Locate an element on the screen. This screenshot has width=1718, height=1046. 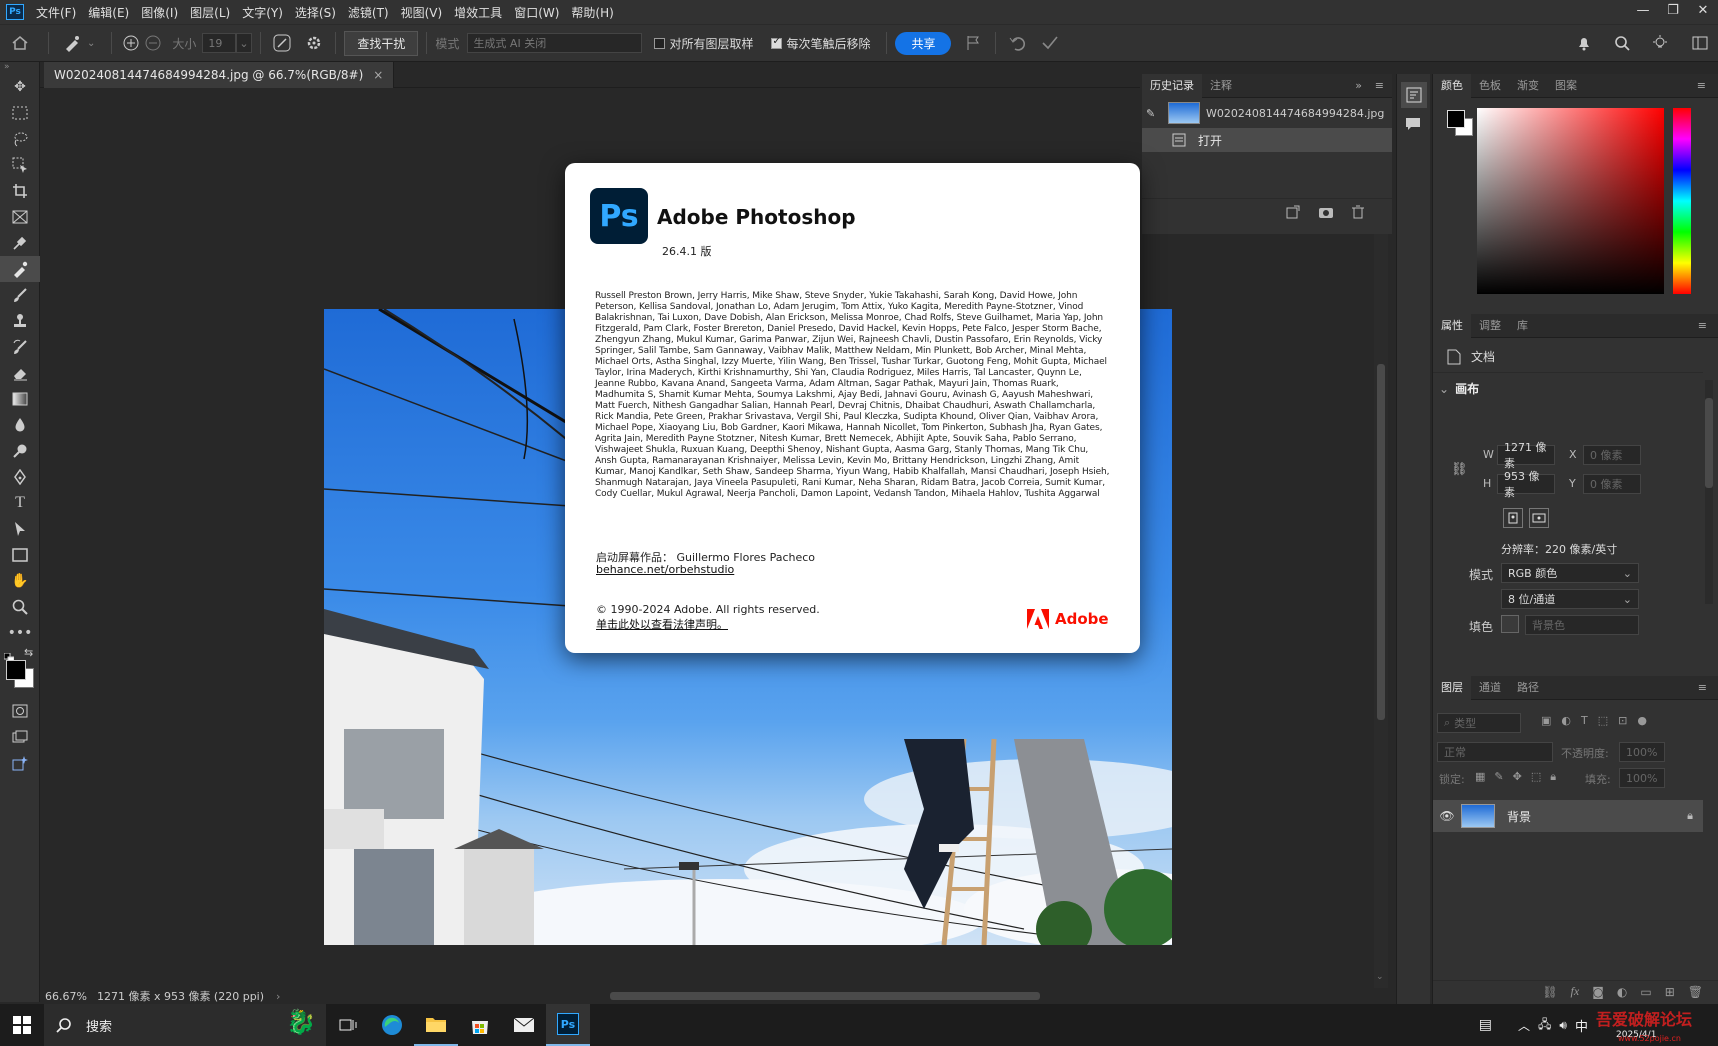
snapshot-camera-icon is located at coordinates (1326, 213).